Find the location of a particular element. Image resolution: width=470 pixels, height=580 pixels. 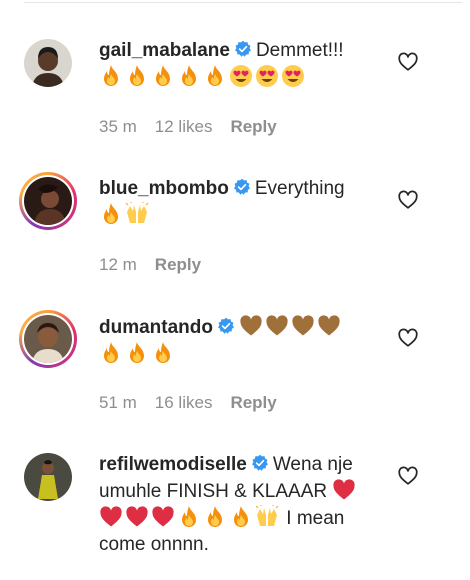

comment-body: dumantando is located at coordinates (241, 341).